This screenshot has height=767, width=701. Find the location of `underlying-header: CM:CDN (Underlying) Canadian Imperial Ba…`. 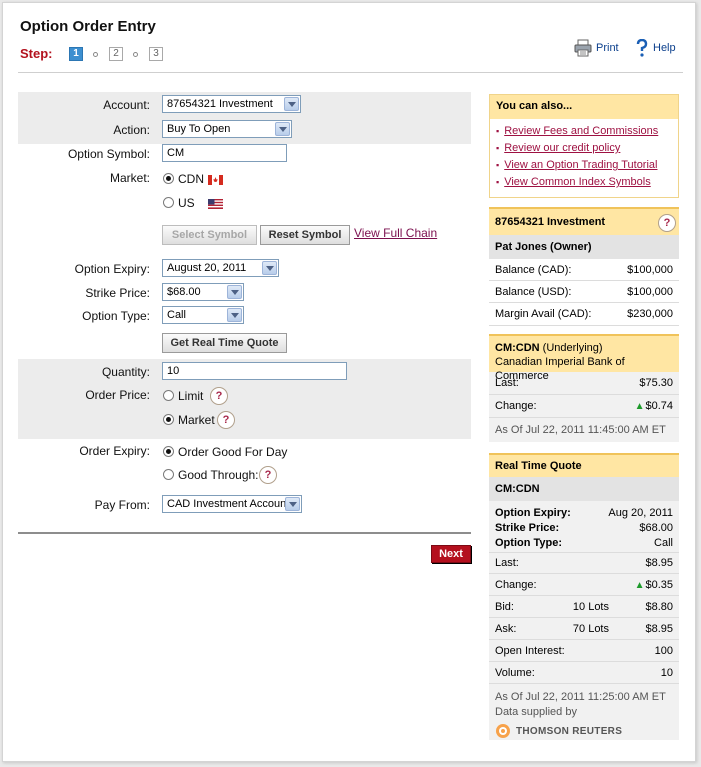

underlying-header: CM:CDN (Underlying) Canadian Imperial Ba… is located at coordinates (584, 358).